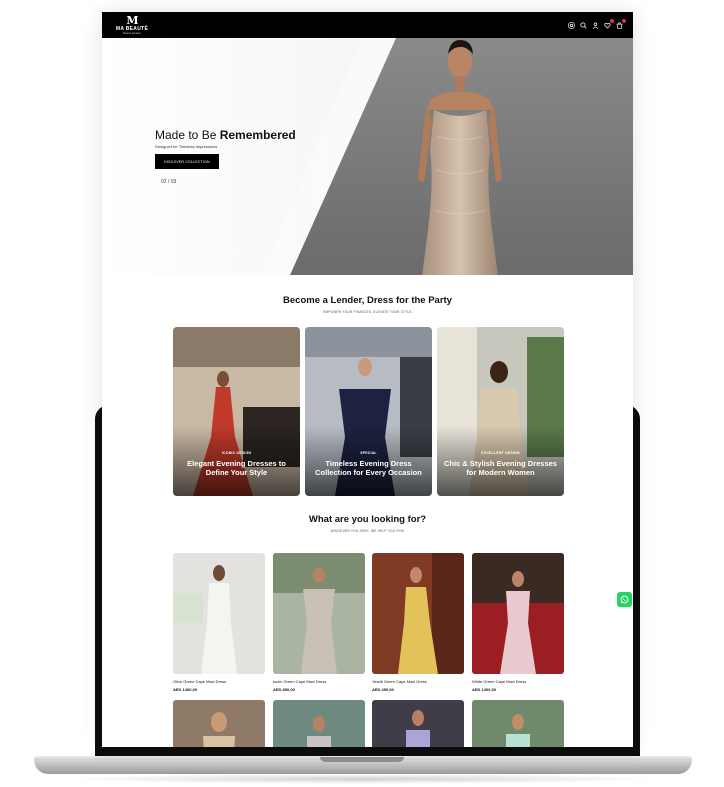  What do you see at coordinates (612, 20) in the screenshot?
I see `wishlist-badge` at bounding box center [612, 20].